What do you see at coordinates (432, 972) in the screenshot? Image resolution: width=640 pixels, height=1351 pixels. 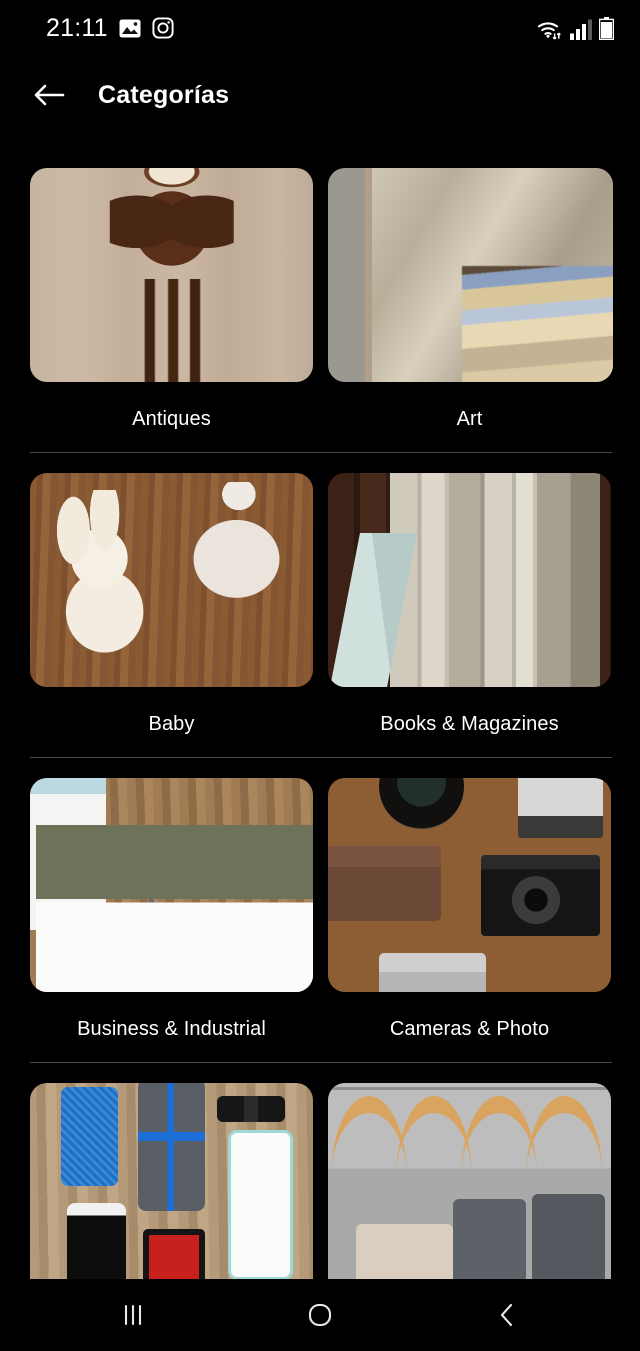 I see `silver-camera-shape` at bounding box center [432, 972].